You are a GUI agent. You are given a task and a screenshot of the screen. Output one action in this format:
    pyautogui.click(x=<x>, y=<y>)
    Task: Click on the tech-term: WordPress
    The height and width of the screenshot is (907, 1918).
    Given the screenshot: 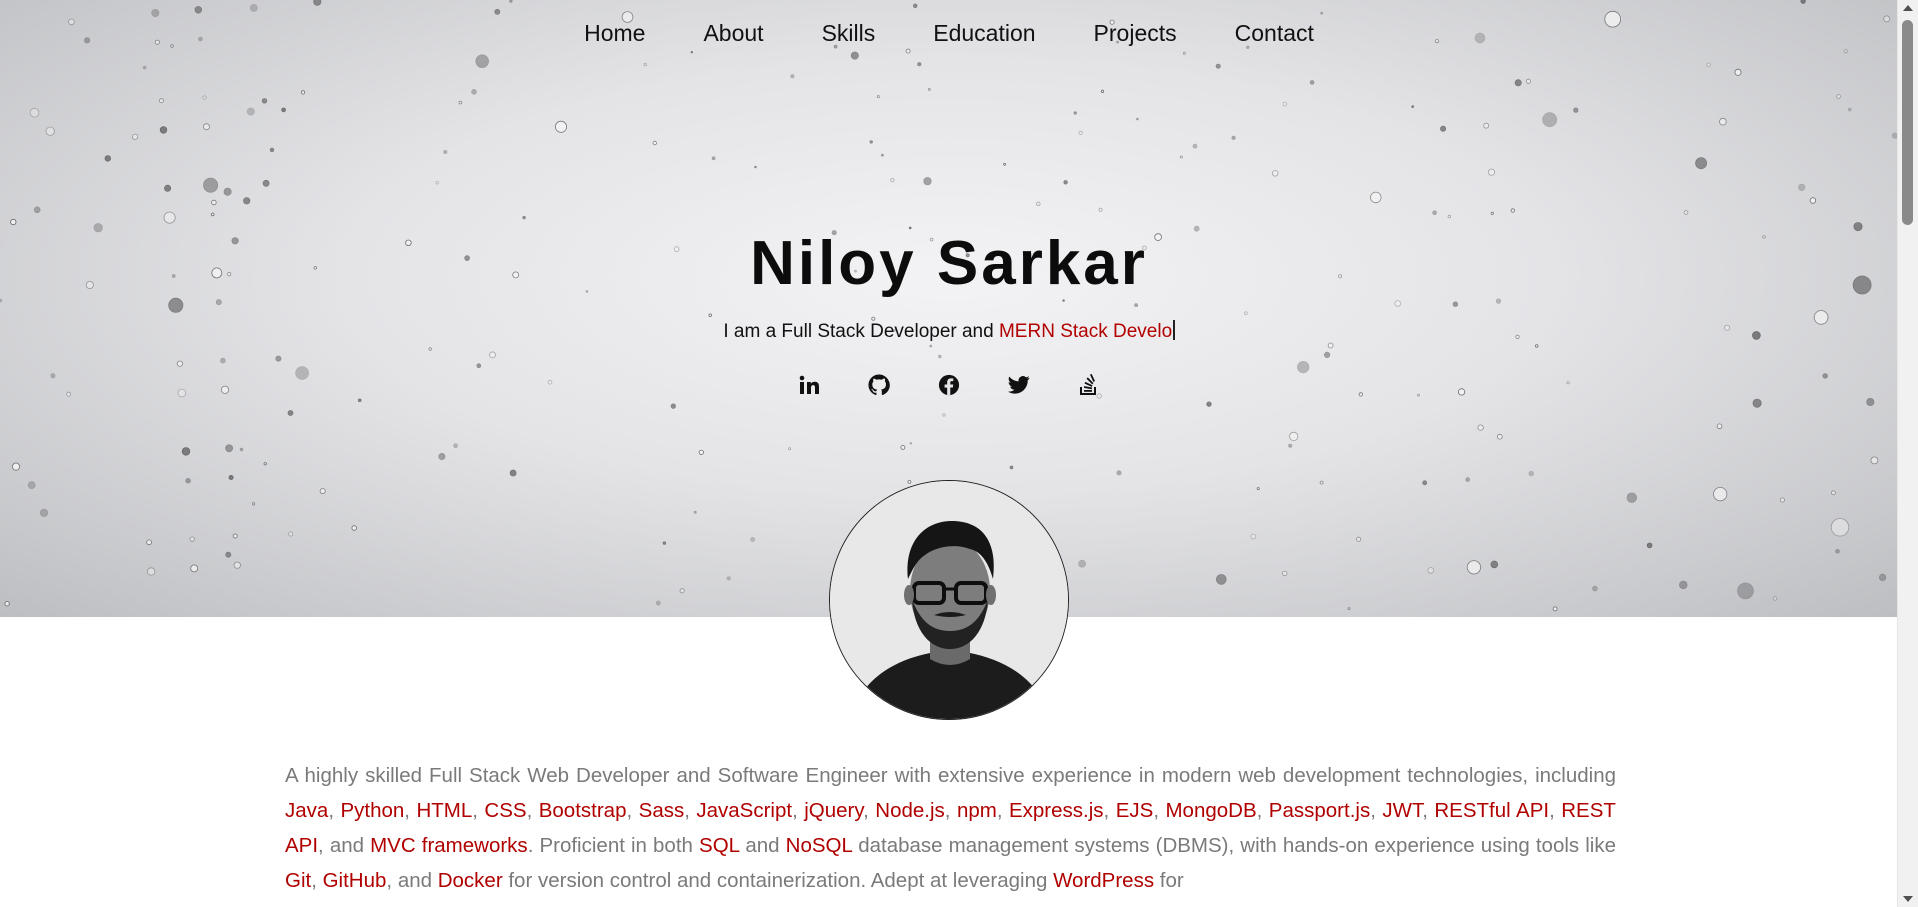 What is the action you would take?
    pyautogui.click(x=1104, y=880)
    